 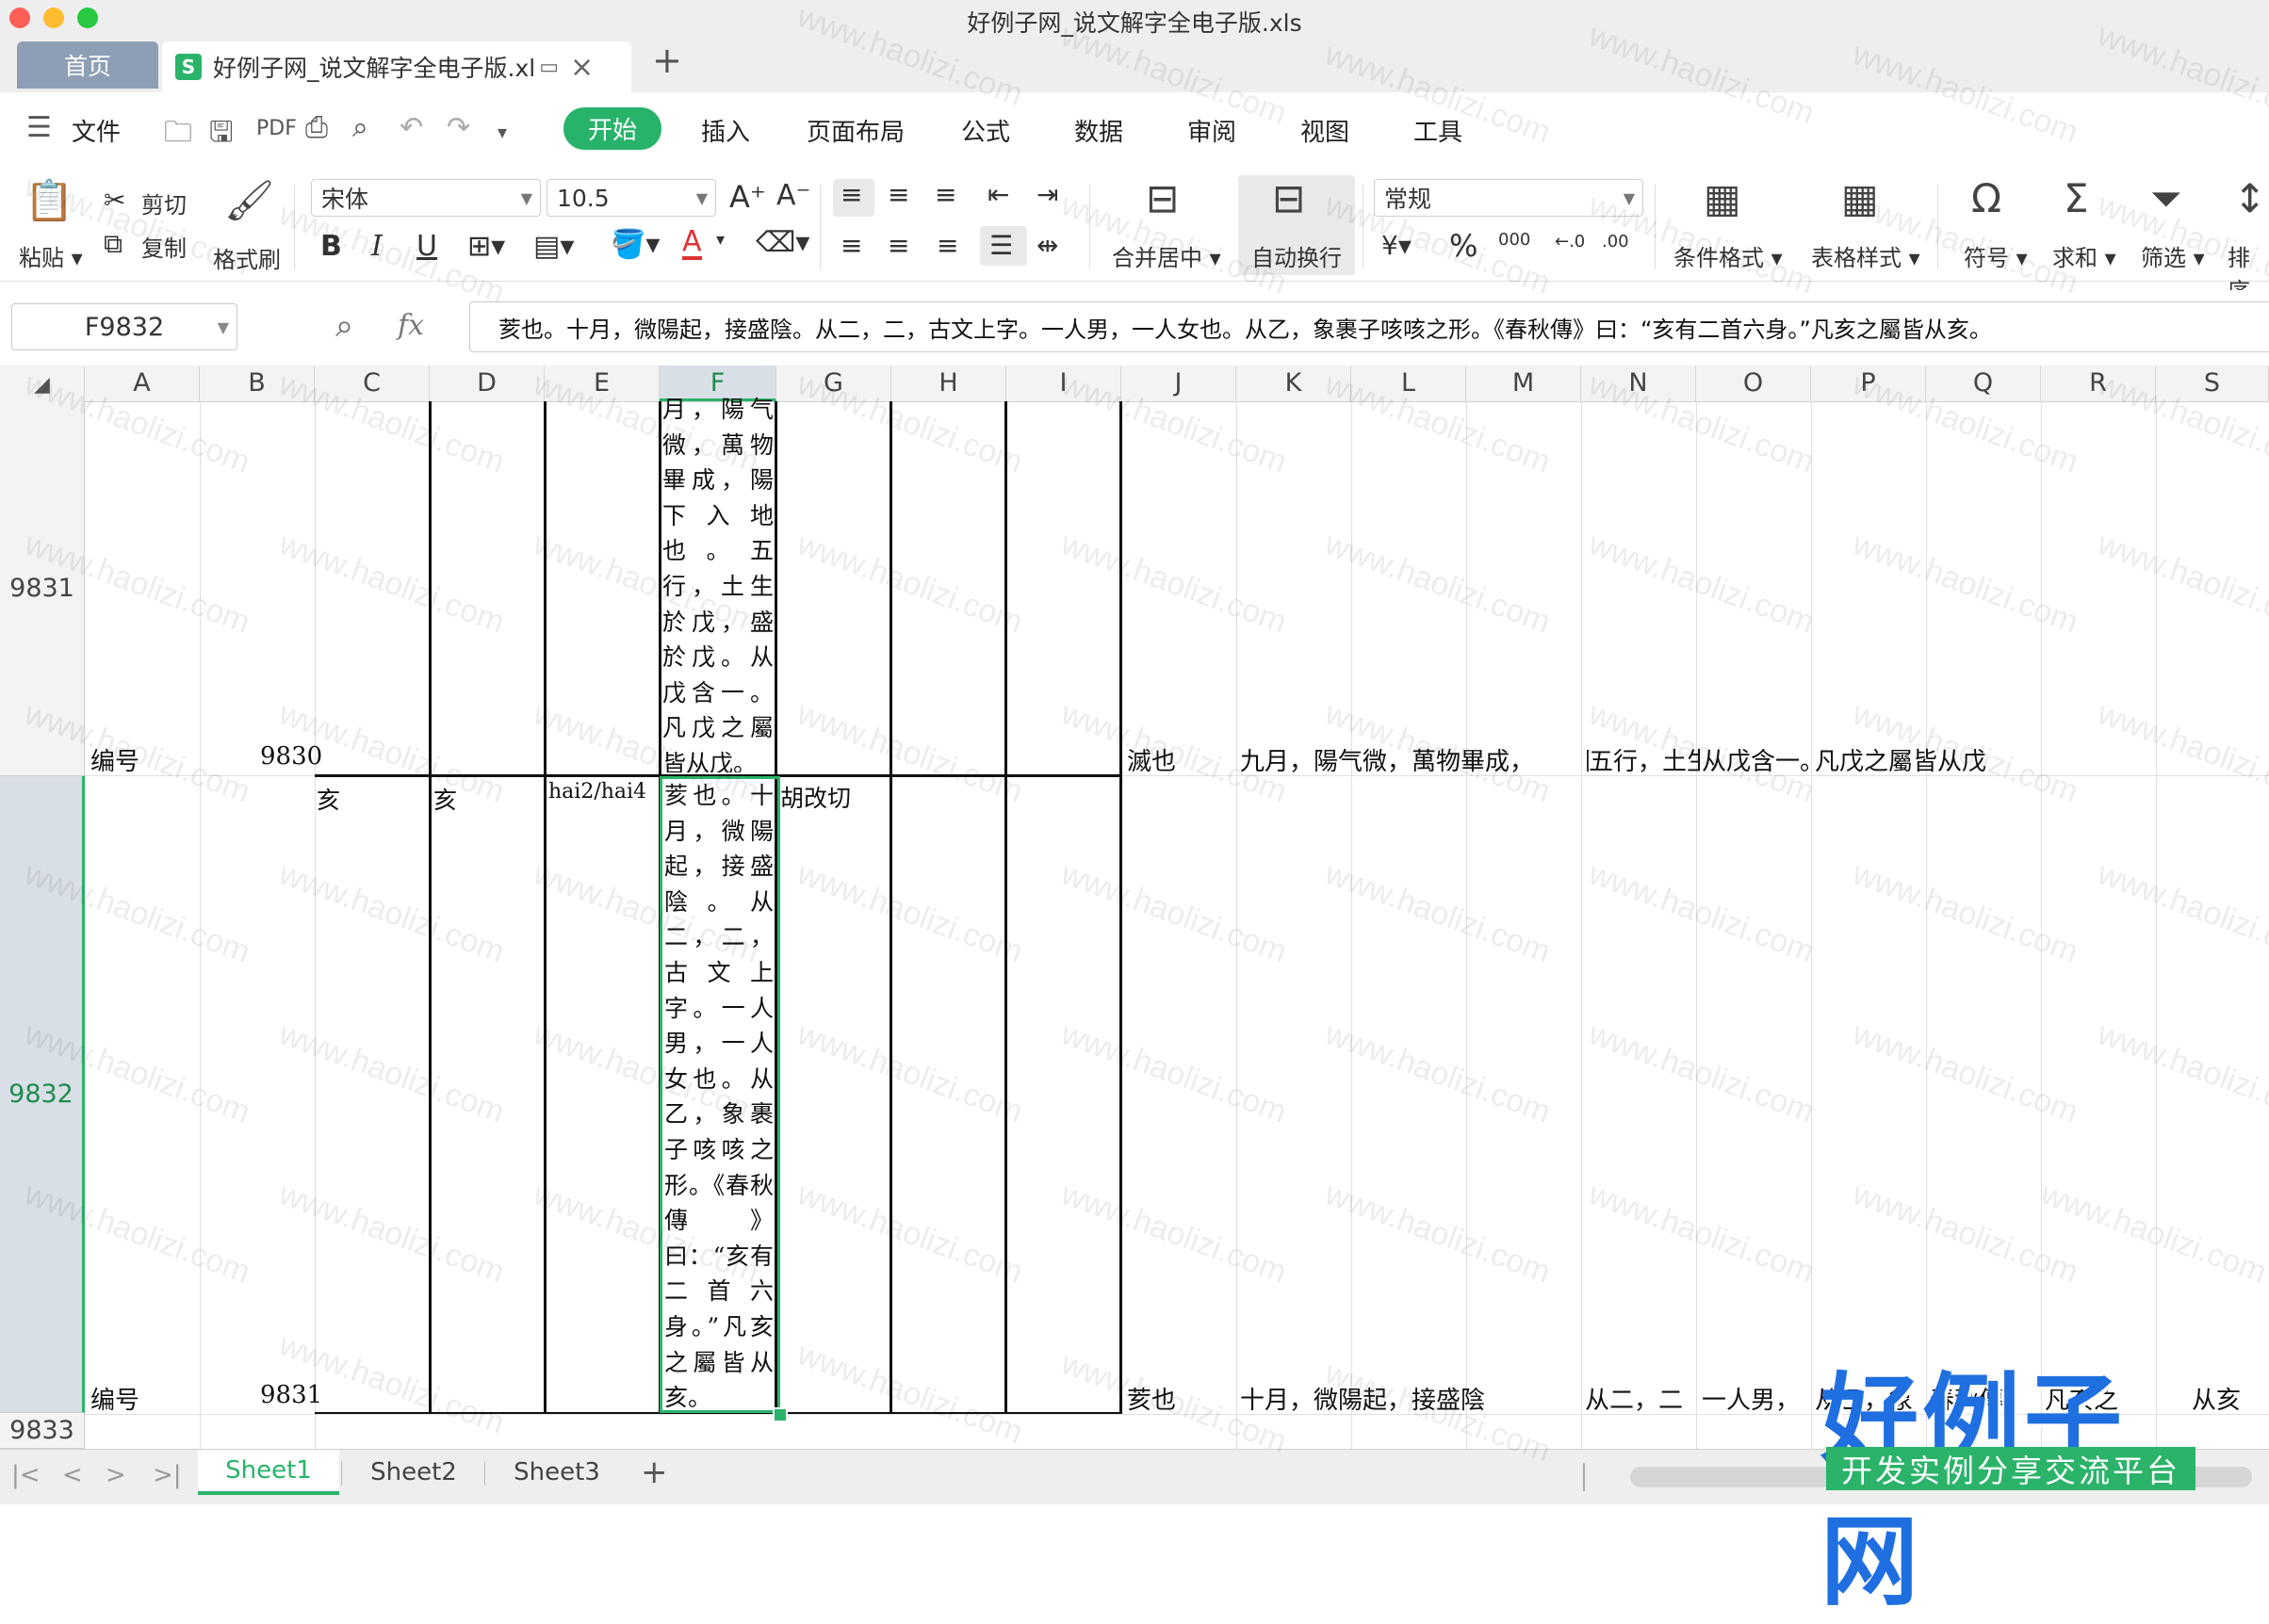 What do you see at coordinates (692, 244) in the screenshot?
I see `font-color-icon: A` at bounding box center [692, 244].